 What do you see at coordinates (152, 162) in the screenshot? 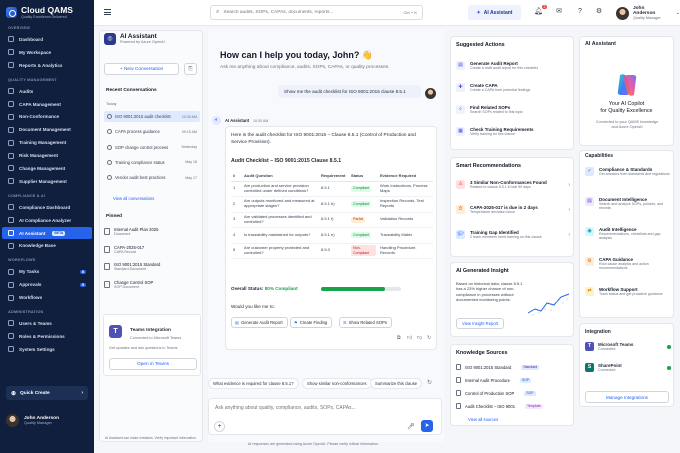
I see `conversation-item: Training compliance status May 18` at bounding box center [152, 162].